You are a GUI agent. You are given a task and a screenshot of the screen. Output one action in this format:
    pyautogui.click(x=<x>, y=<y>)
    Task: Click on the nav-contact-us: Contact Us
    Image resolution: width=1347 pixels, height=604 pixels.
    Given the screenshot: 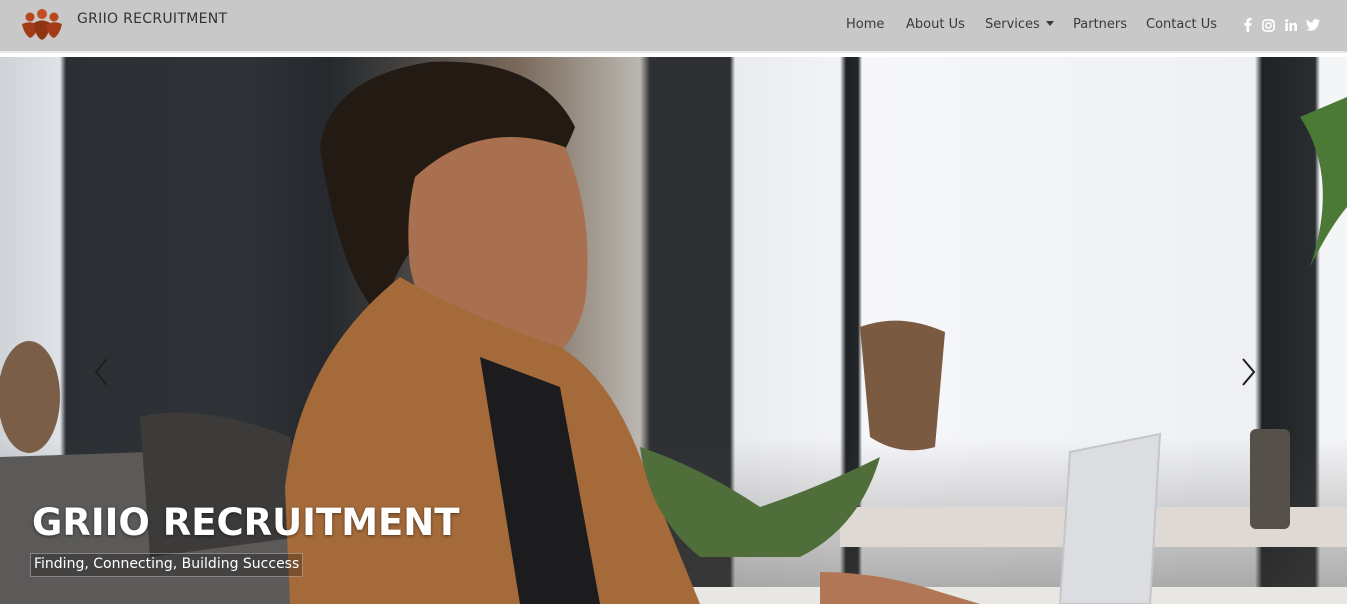 What is the action you would take?
    pyautogui.click(x=1181, y=24)
    